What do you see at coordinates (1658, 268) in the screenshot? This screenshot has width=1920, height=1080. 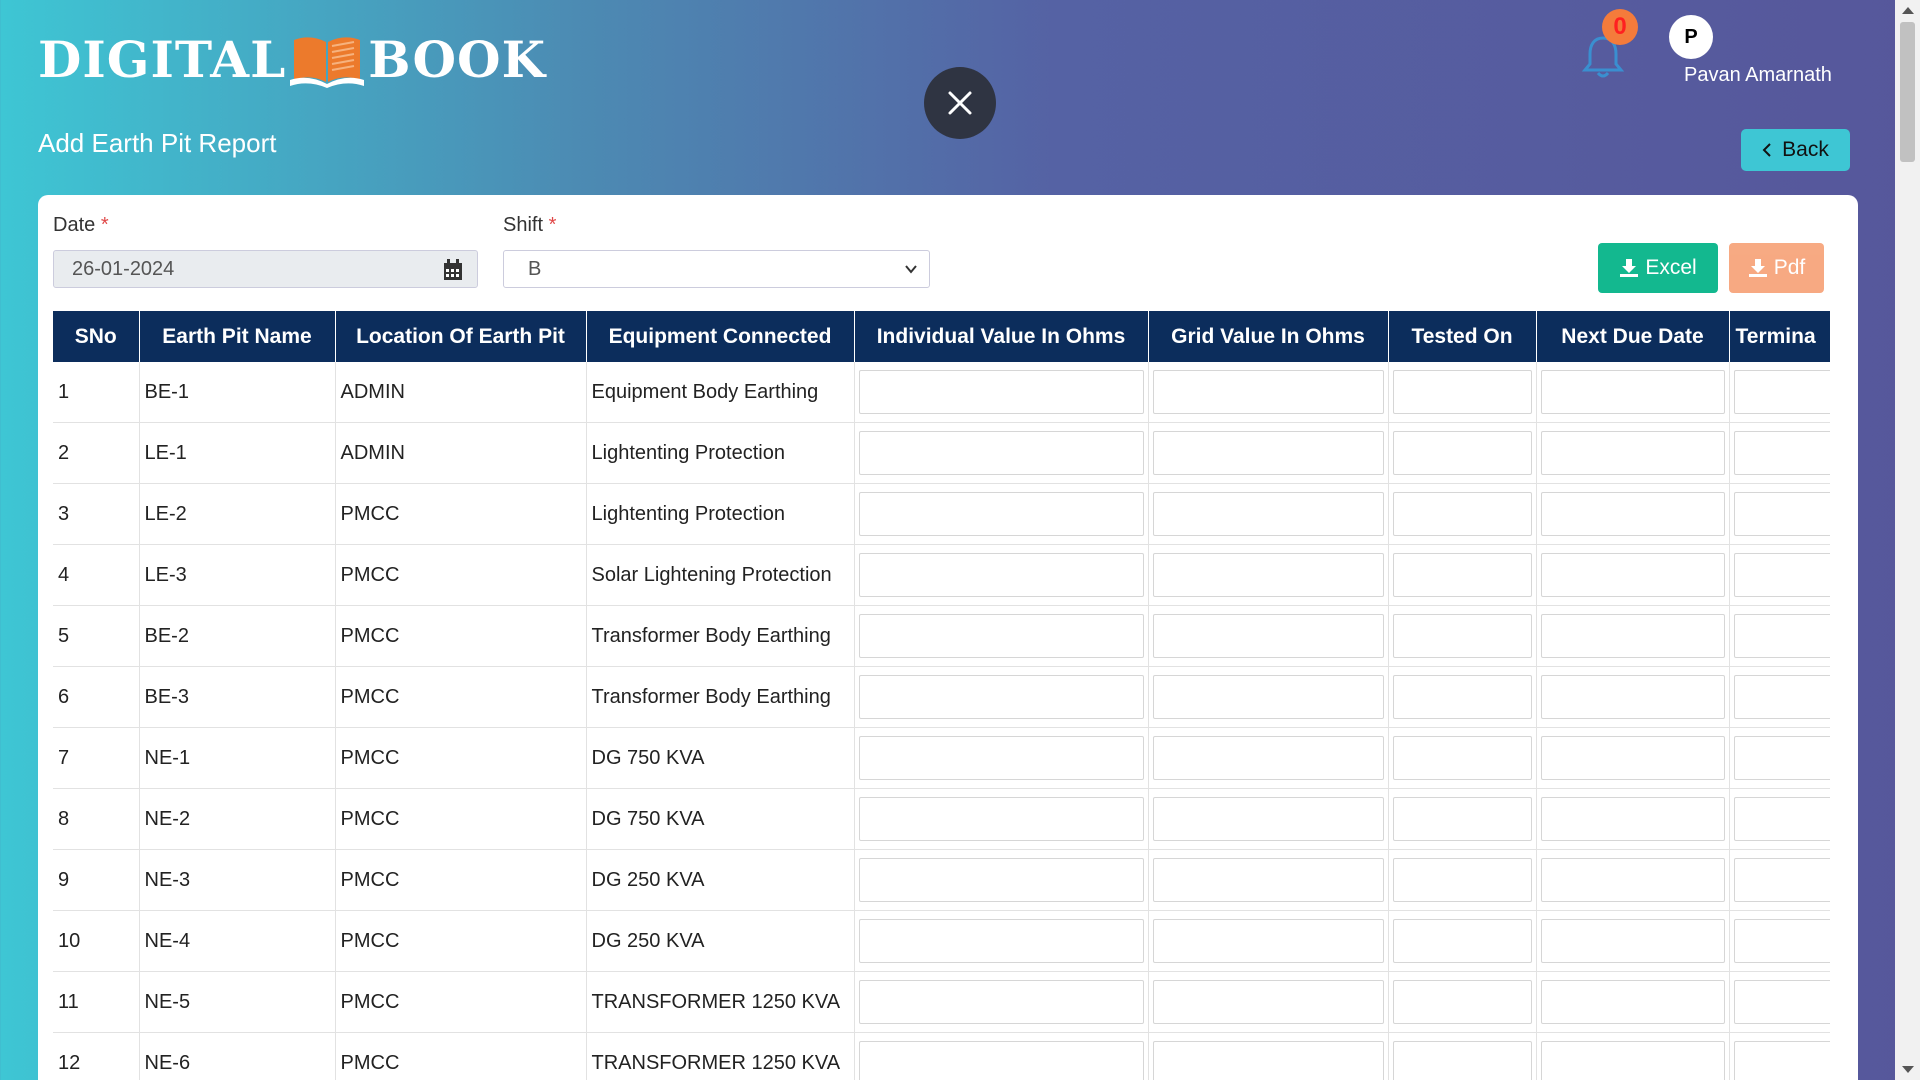 I see `export-excel-button: Excel` at bounding box center [1658, 268].